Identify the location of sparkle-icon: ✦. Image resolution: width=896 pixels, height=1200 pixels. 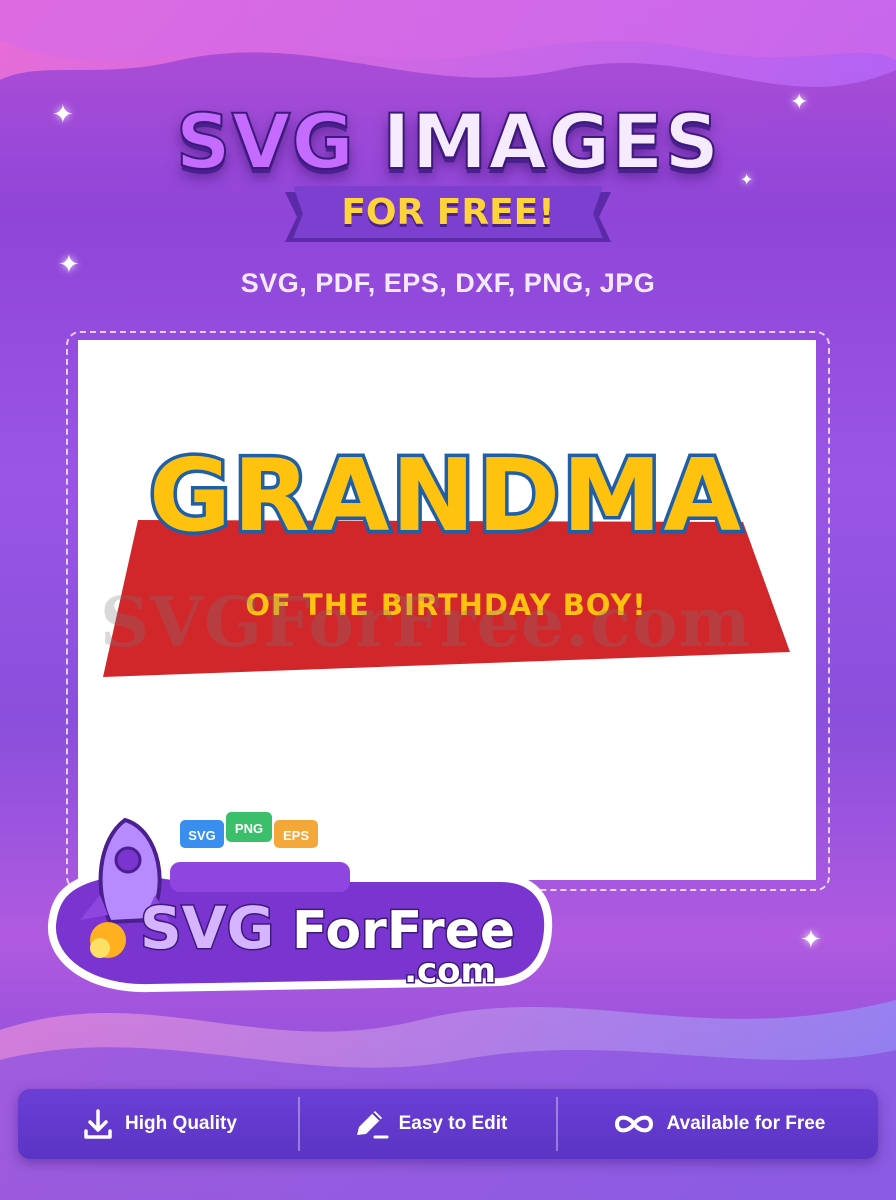
(811, 940).